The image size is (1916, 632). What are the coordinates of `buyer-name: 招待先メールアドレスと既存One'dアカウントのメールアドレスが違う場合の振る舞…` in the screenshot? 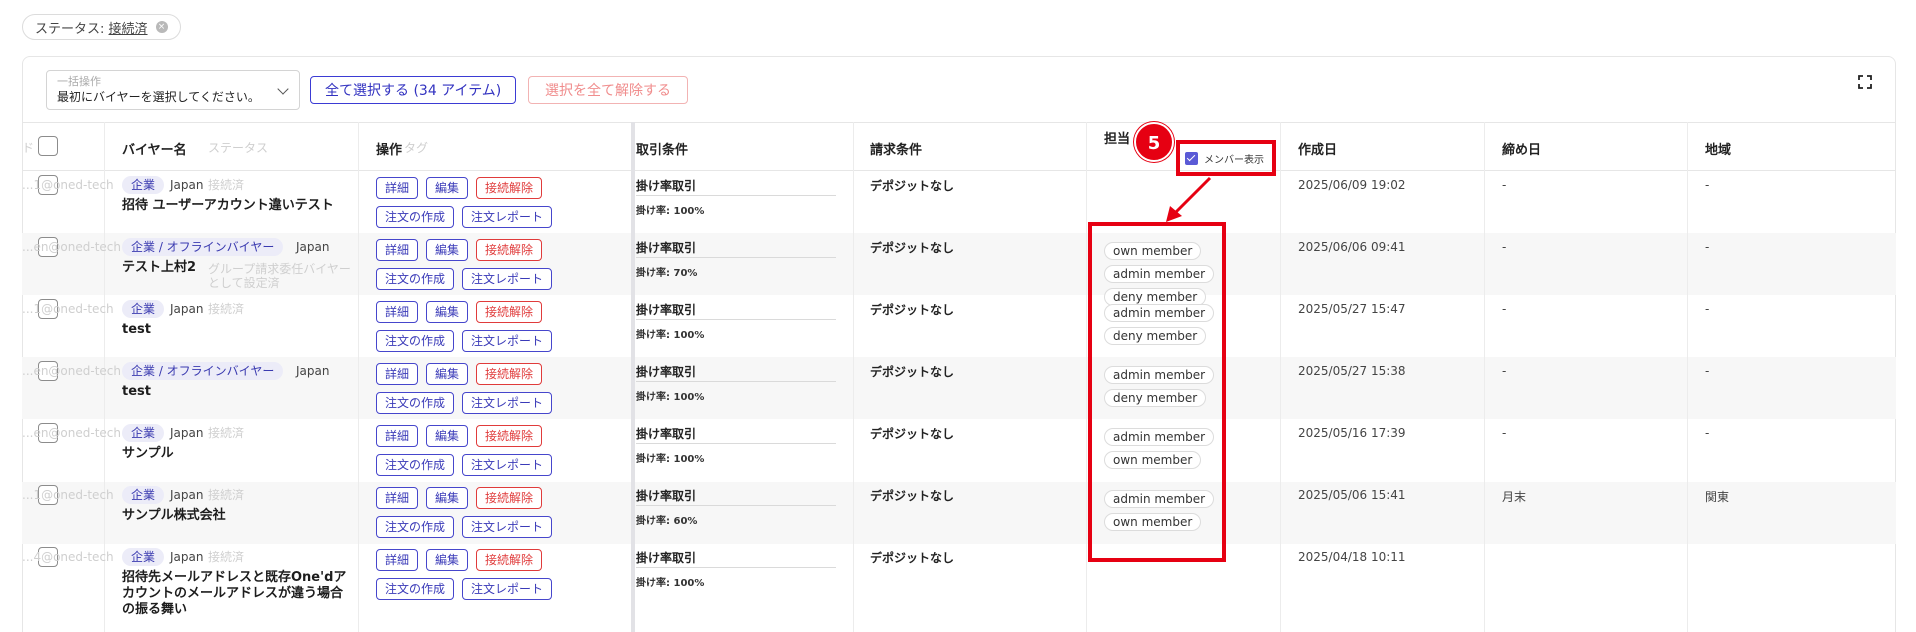 It's located at (237, 594).